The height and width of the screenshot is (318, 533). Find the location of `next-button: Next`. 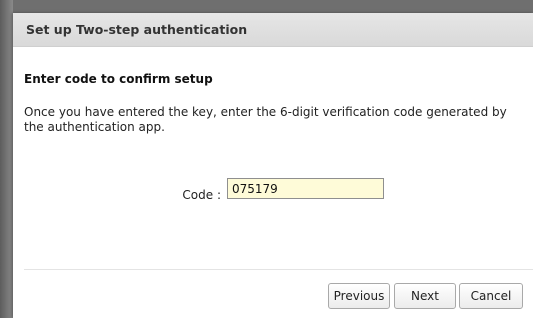

next-button: Next is located at coordinates (425, 296).